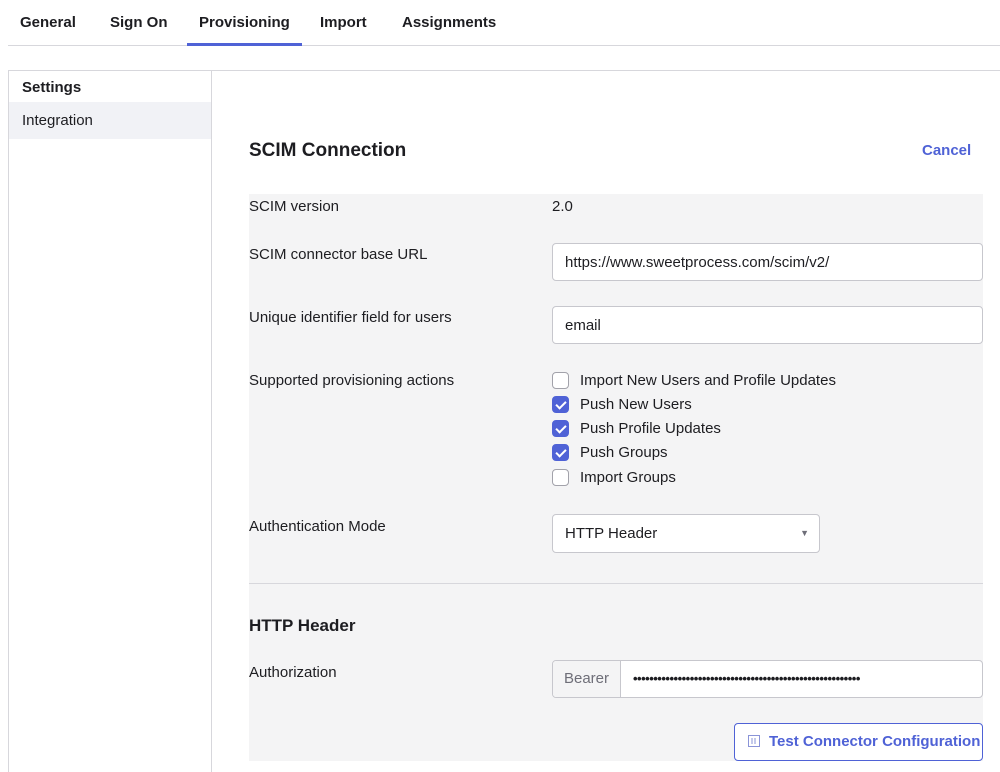 The image size is (1000, 772). Describe the element at coordinates (562, 206) in the screenshot. I see `scim-version-value: 2.0` at that location.